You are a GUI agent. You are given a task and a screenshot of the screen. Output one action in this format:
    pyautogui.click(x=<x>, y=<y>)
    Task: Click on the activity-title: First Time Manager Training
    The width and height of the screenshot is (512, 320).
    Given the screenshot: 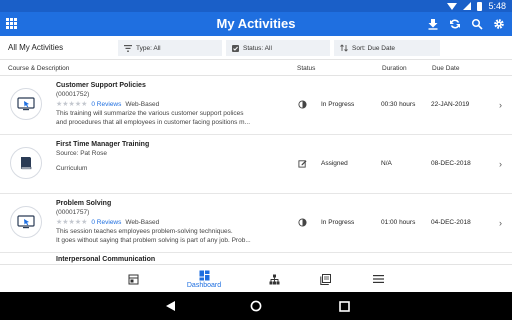 What is the action you would take?
    pyautogui.click(x=103, y=144)
    